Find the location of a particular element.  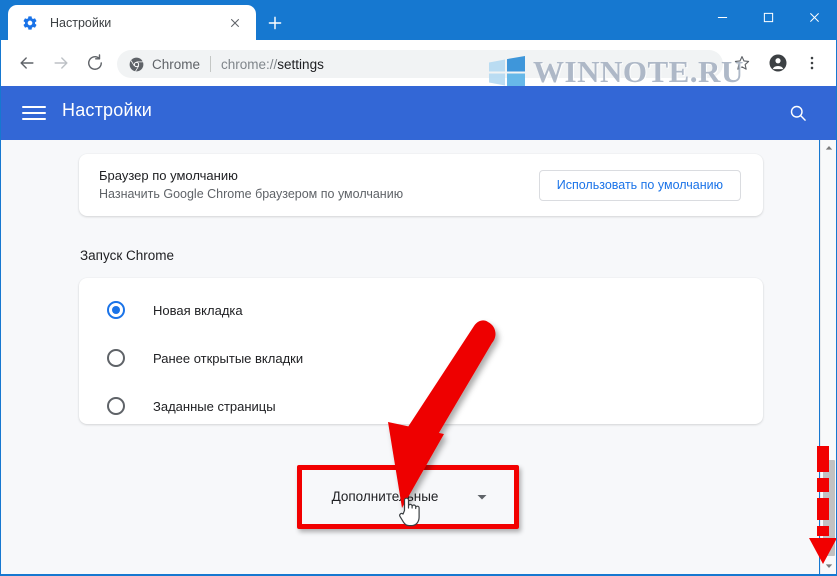

omnibox-url: chrome://settings is located at coordinates (272, 64).